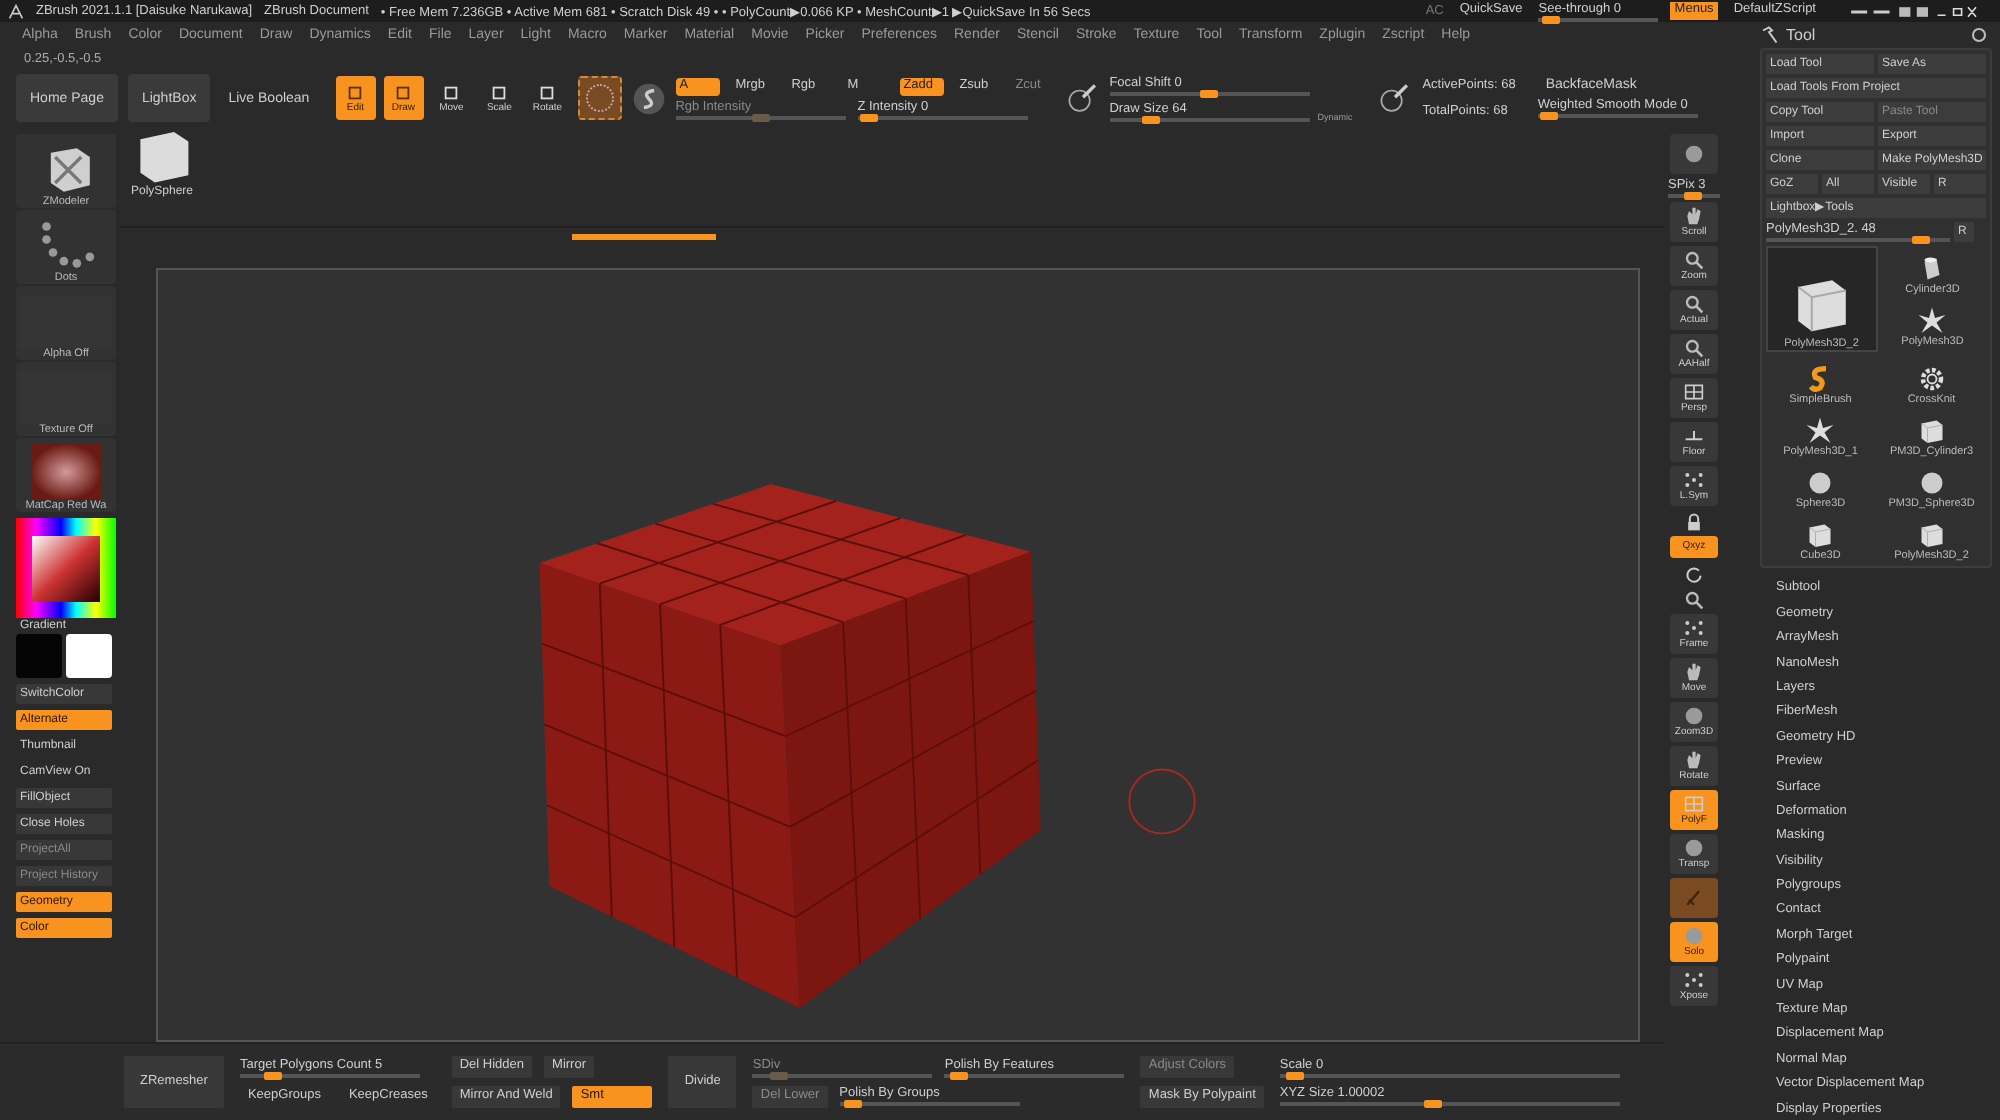 The width and height of the screenshot is (2000, 1120). What do you see at coordinates (1694, 436) in the screenshot?
I see `floor-icon` at bounding box center [1694, 436].